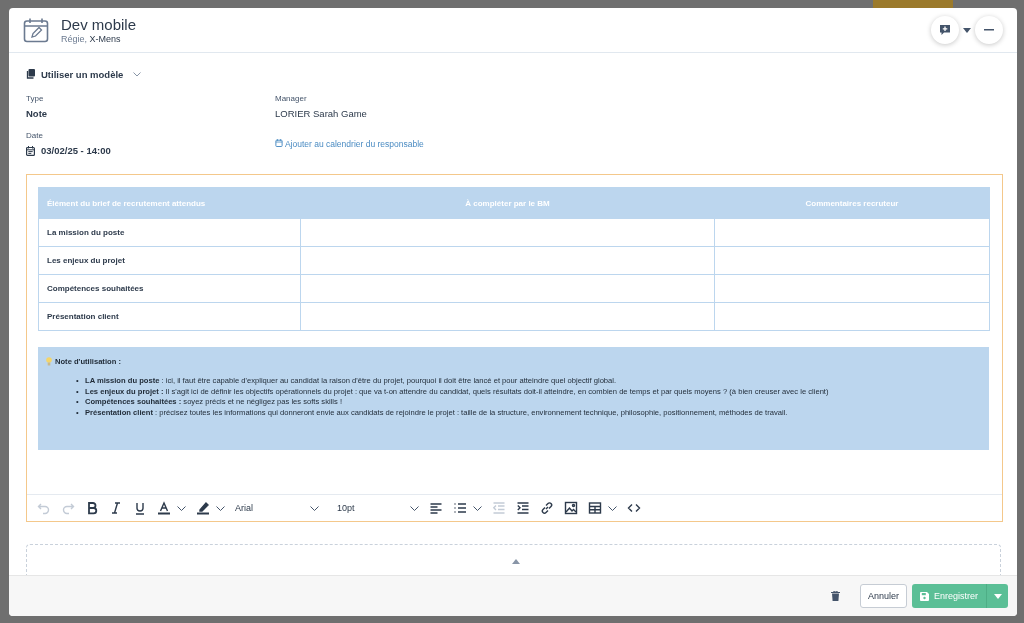  What do you see at coordinates (997, 596) in the screenshot?
I see `save-options-button` at bounding box center [997, 596].